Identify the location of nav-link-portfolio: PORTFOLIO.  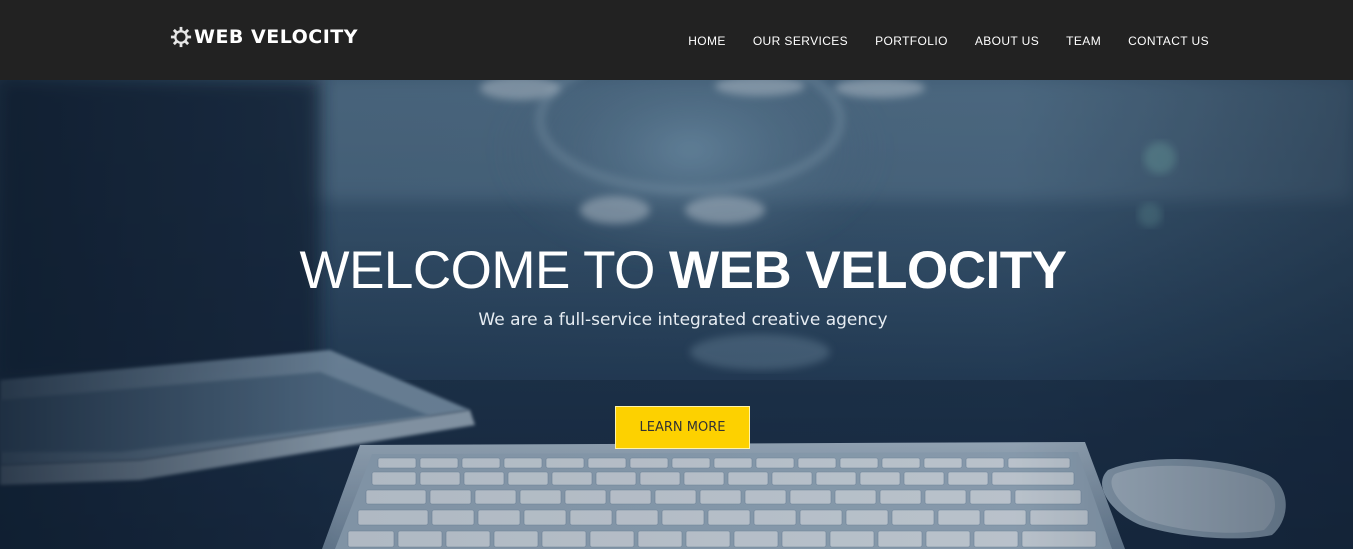
(911, 41).